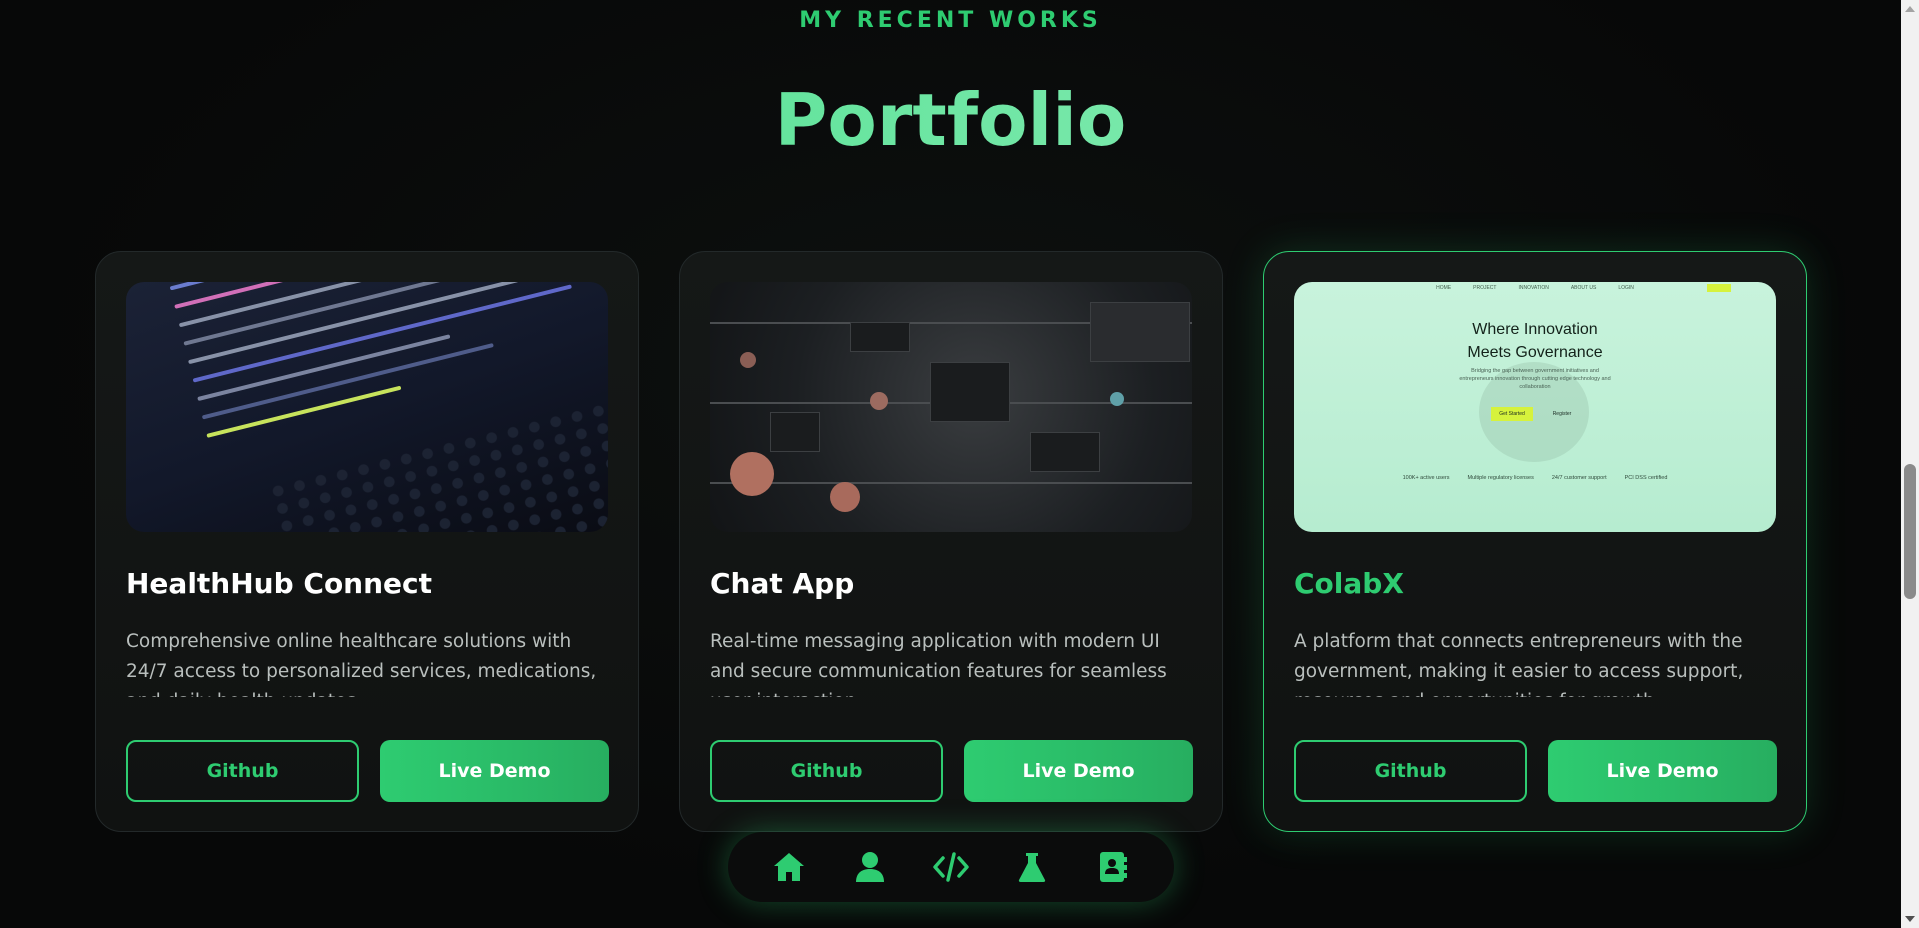 The image size is (1919, 928). I want to click on vertical-scrollbar, so click(1910, 464).